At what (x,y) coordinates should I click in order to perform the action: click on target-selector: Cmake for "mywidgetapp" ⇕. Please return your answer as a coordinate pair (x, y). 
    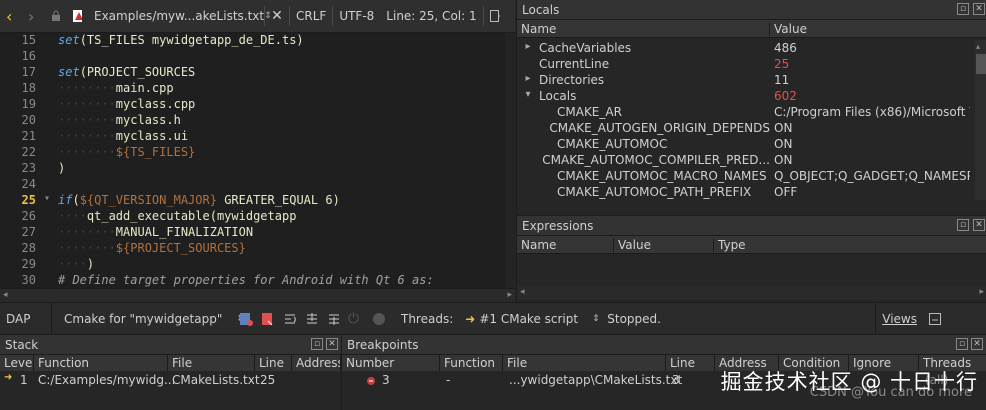
    Looking at the image, I should click on (148, 318).